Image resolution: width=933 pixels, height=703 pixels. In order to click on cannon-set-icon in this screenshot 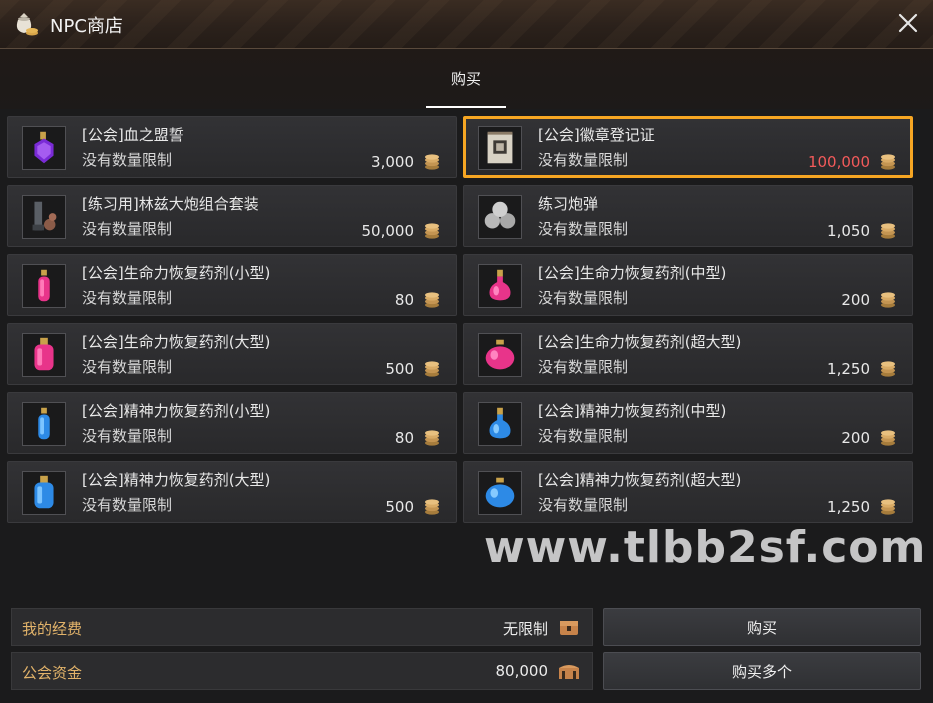, I will do `click(44, 216)`.